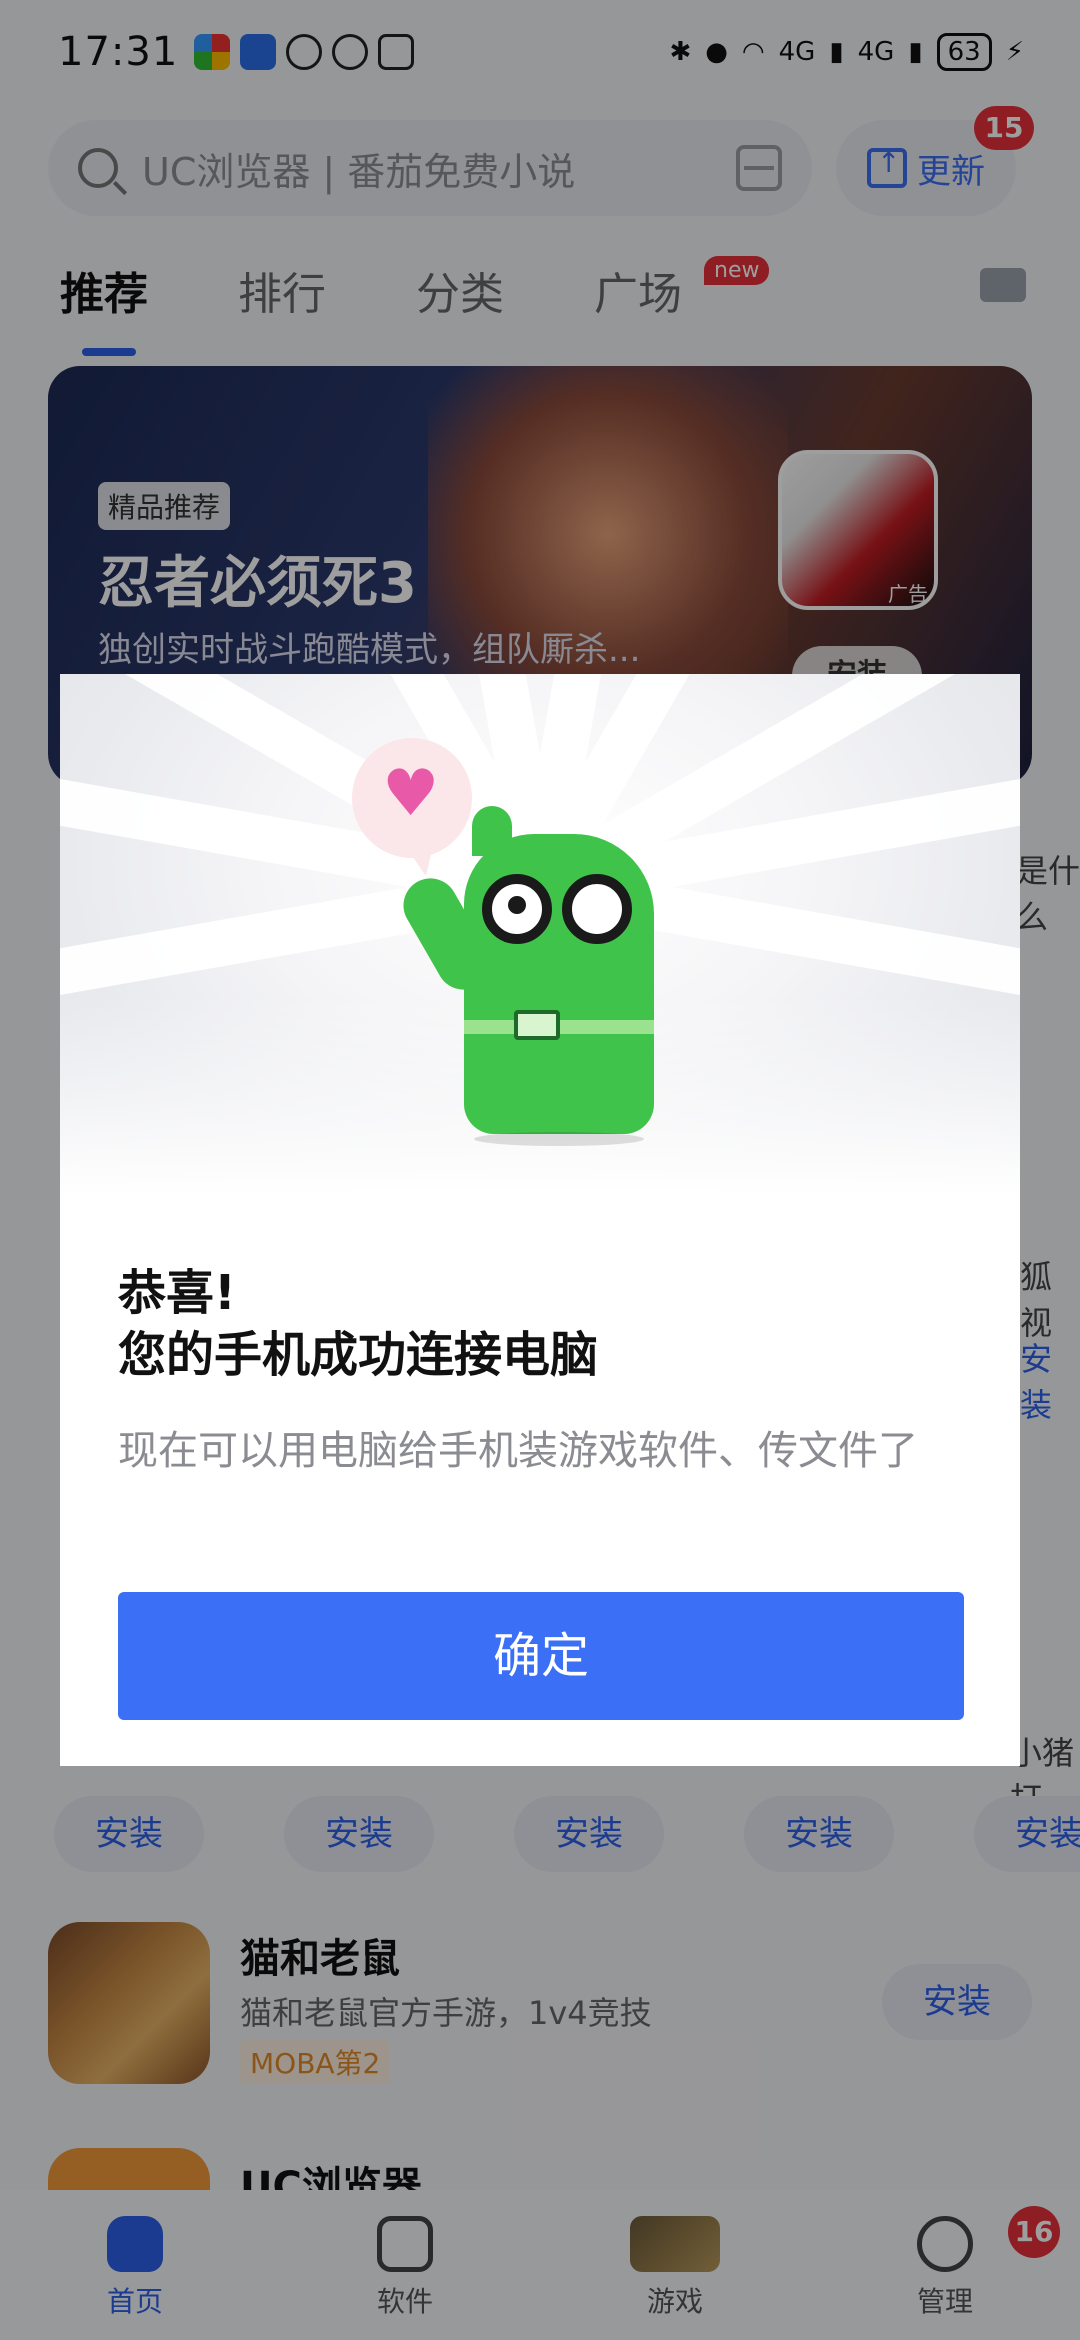 Image resolution: width=1080 pixels, height=2340 pixels. What do you see at coordinates (411, 794) in the screenshot?
I see `heart-icon: ♥` at bounding box center [411, 794].